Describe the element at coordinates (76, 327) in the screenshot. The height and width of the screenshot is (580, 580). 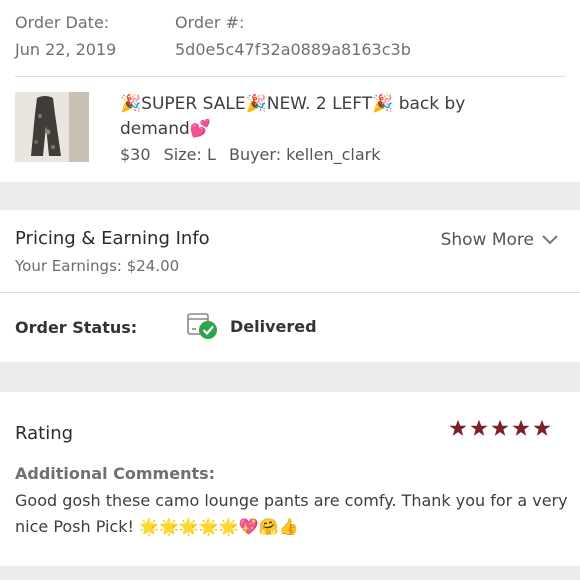
I see `order-status-label: Order Status:` at that location.